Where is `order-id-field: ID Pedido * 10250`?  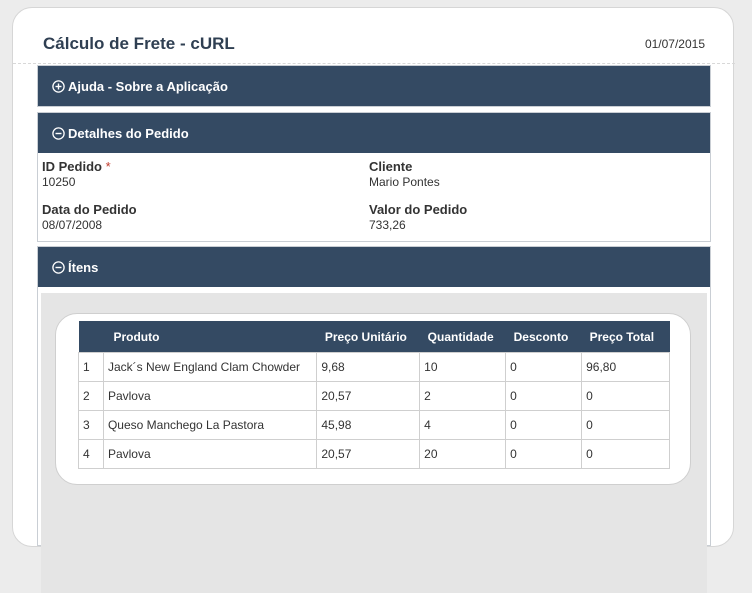
order-id-field: ID Pedido * 10250 is located at coordinates (76, 174).